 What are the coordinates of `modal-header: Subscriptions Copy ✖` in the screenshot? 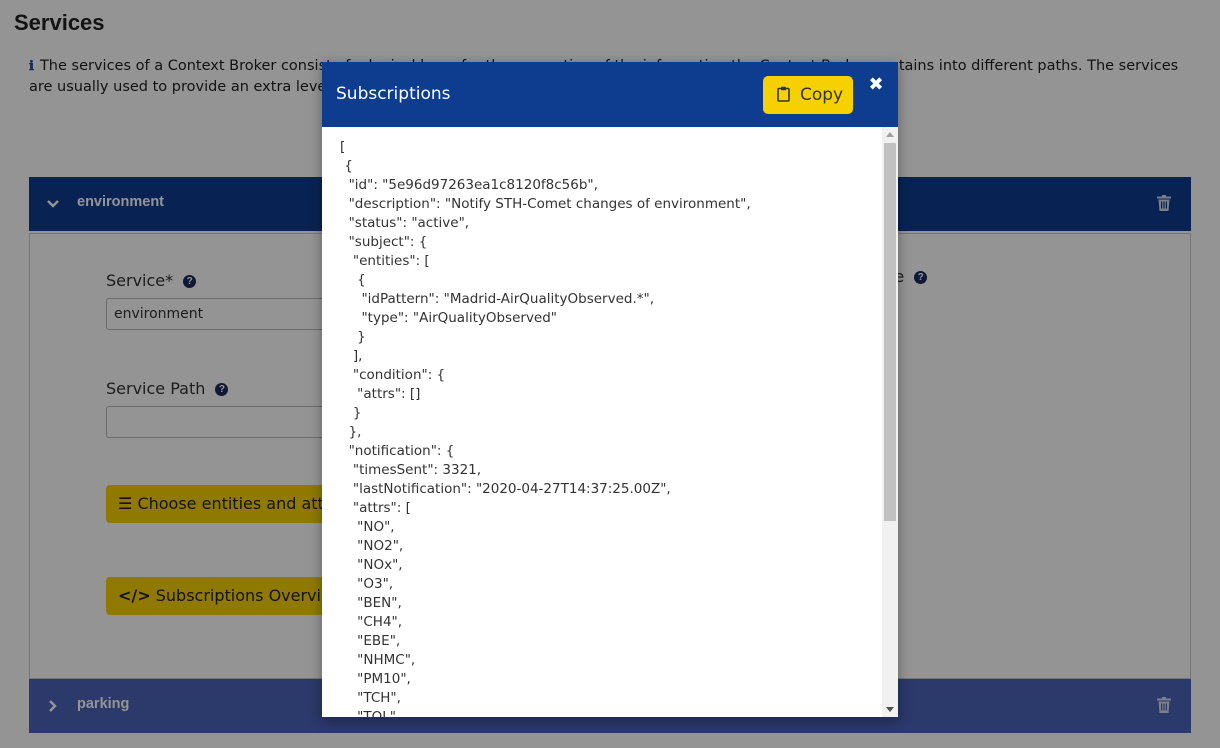 It's located at (610, 94).